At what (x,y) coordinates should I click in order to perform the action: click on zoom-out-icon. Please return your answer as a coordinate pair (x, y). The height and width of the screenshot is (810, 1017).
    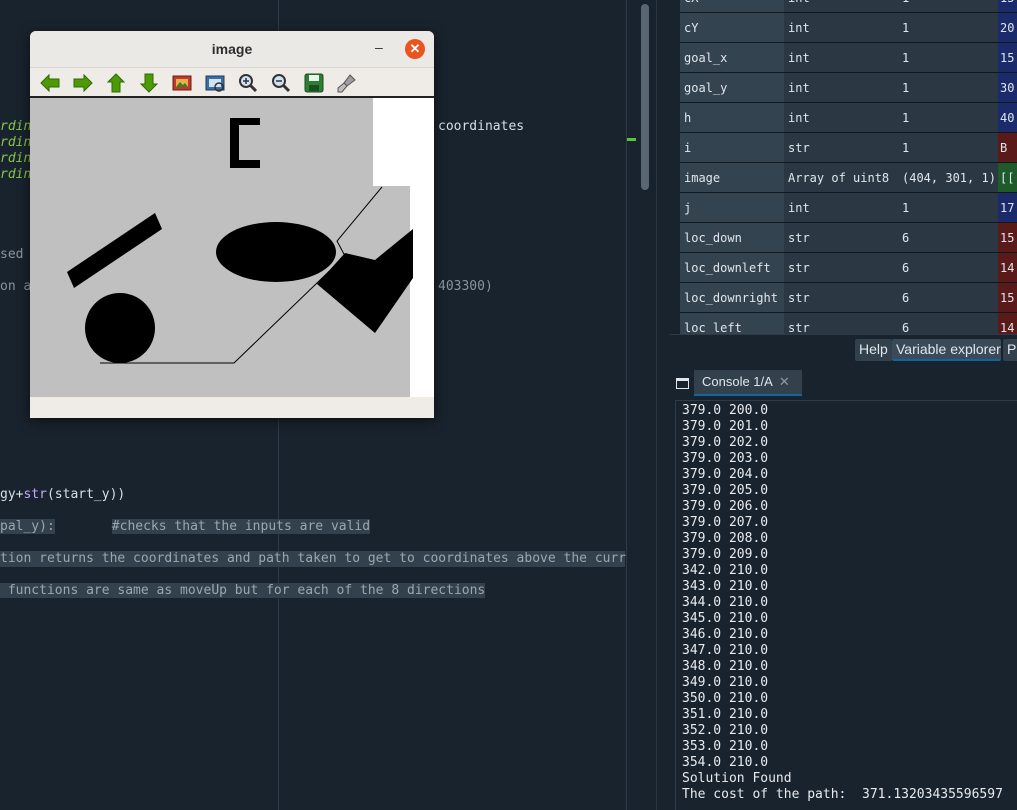
    Looking at the image, I should click on (281, 83).